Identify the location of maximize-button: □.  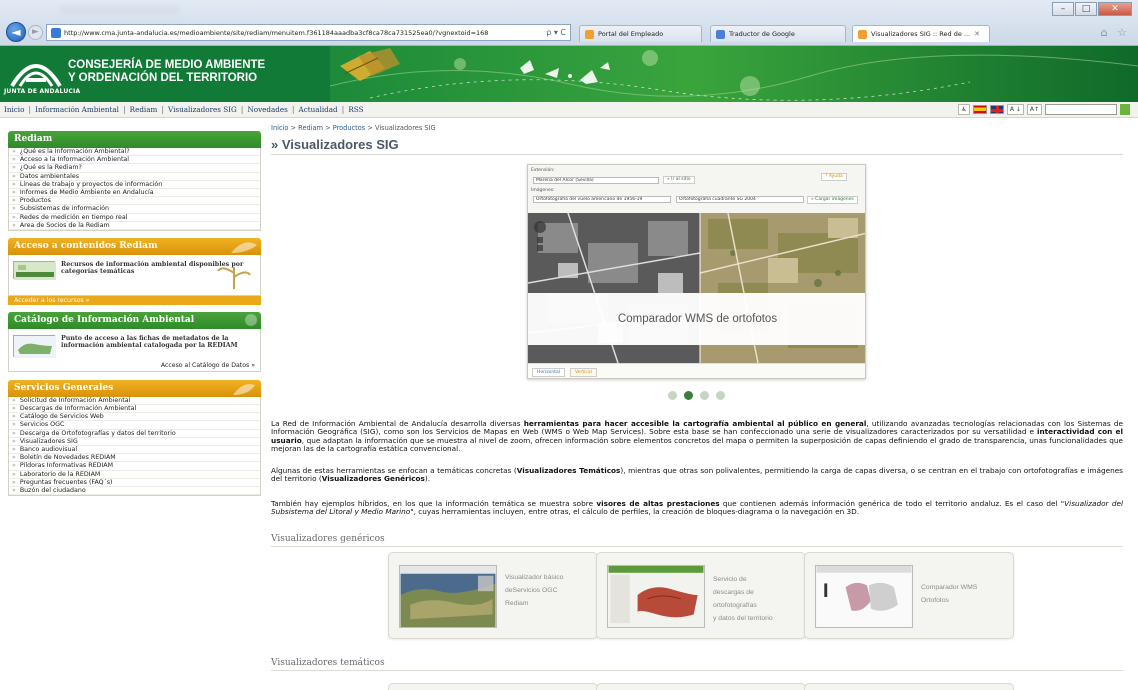
(1086, 9).